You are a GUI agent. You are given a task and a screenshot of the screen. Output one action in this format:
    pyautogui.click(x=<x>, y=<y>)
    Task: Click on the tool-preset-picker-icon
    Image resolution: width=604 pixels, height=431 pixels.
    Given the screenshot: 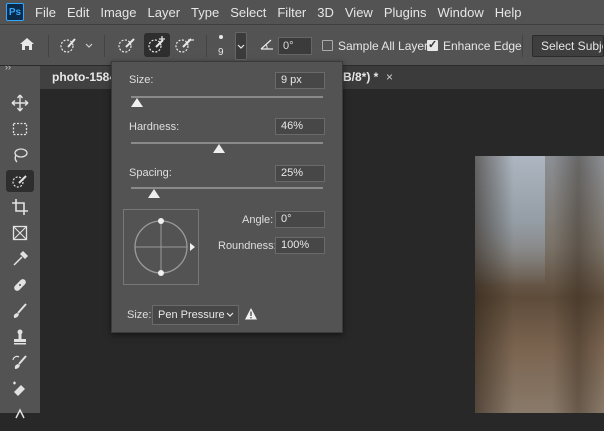 What is the action you would take?
    pyautogui.click(x=76, y=46)
    